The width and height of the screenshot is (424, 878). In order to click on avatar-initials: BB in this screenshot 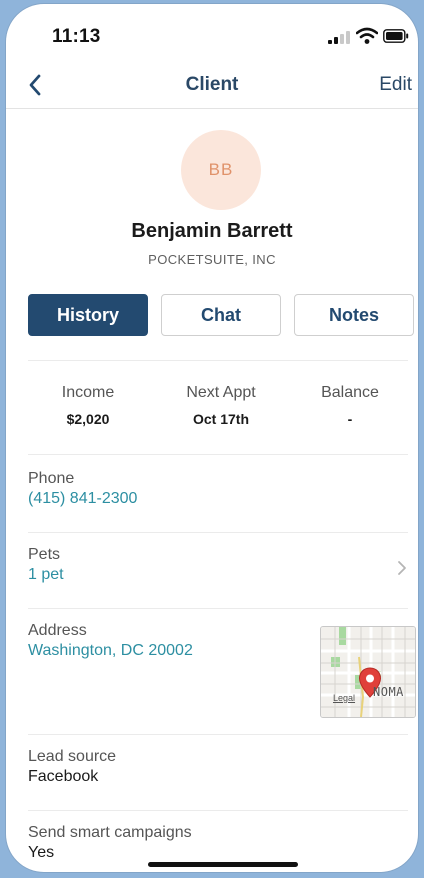, I will do `click(221, 169)`.